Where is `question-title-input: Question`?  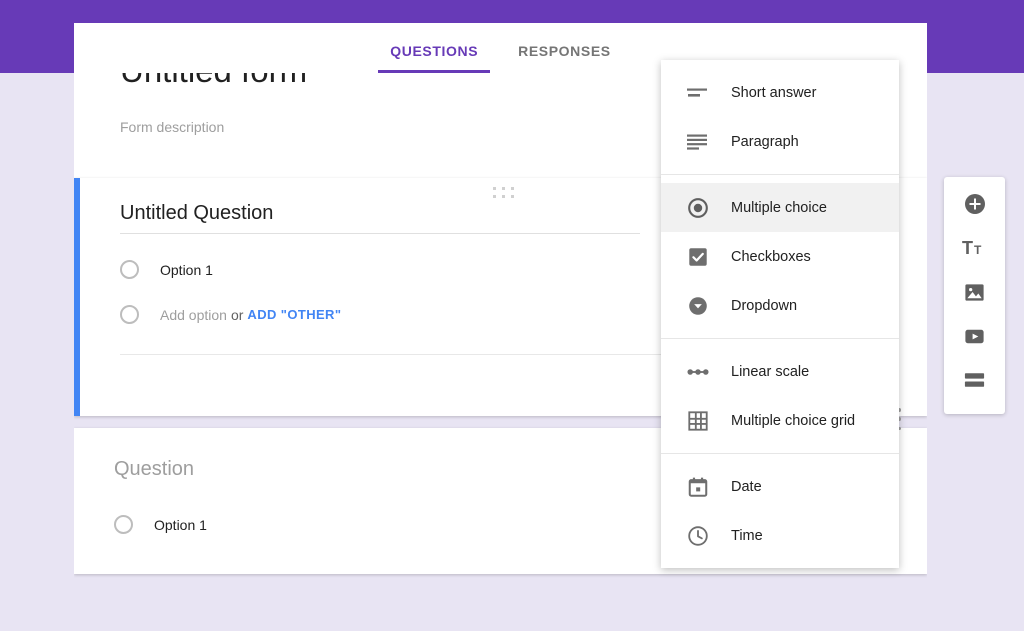
question-title-input: Question is located at coordinates (374, 473).